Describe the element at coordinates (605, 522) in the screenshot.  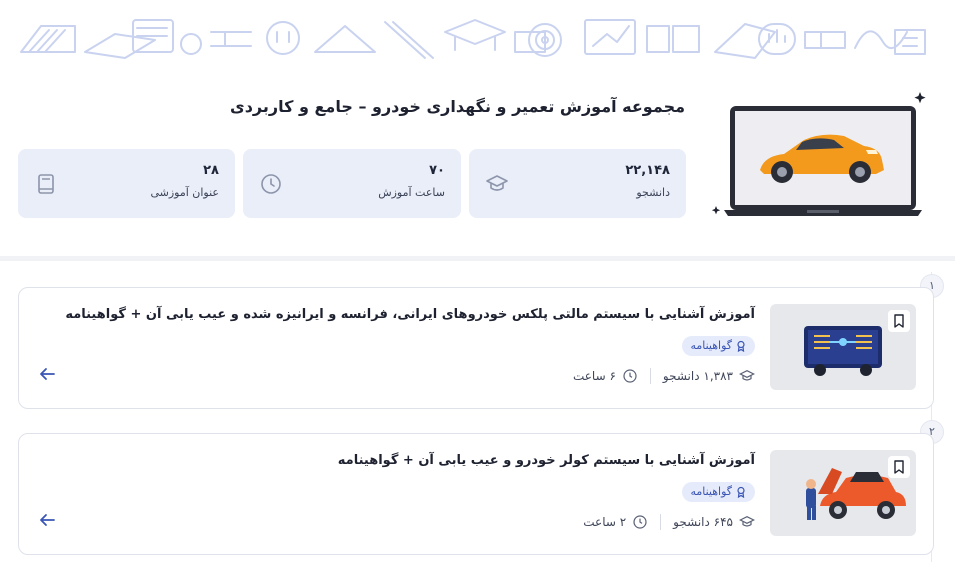
I see `course-duration: ۲ ساعت` at that location.